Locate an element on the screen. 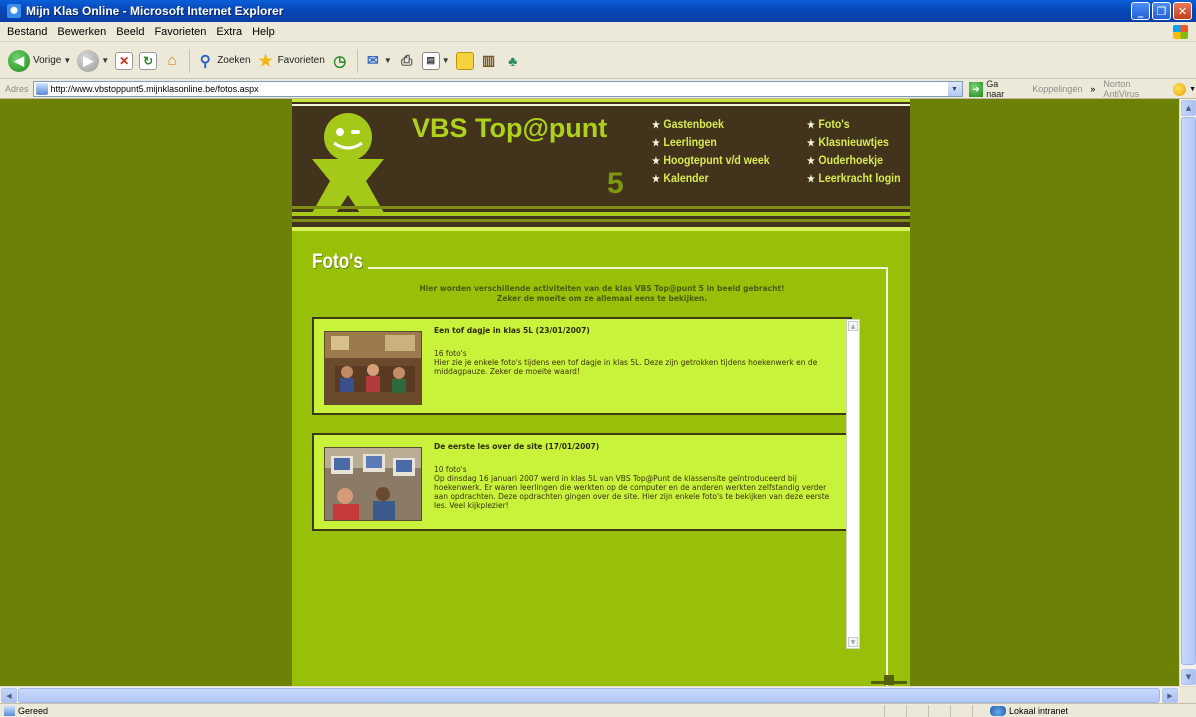 The width and height of the screenshot is (1196, 717). horizontal-scrollbar: ◀ ▶ is located at coordinates (598, 695).